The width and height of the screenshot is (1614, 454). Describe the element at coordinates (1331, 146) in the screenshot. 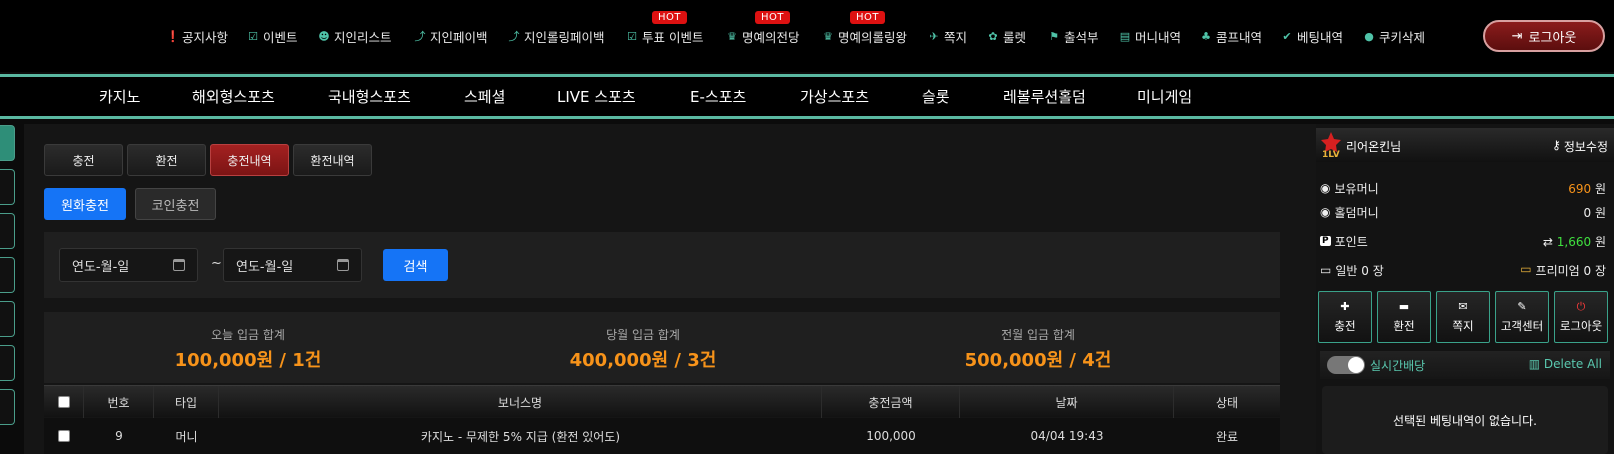

I see `level-badge-icon: 1LV` at that location.